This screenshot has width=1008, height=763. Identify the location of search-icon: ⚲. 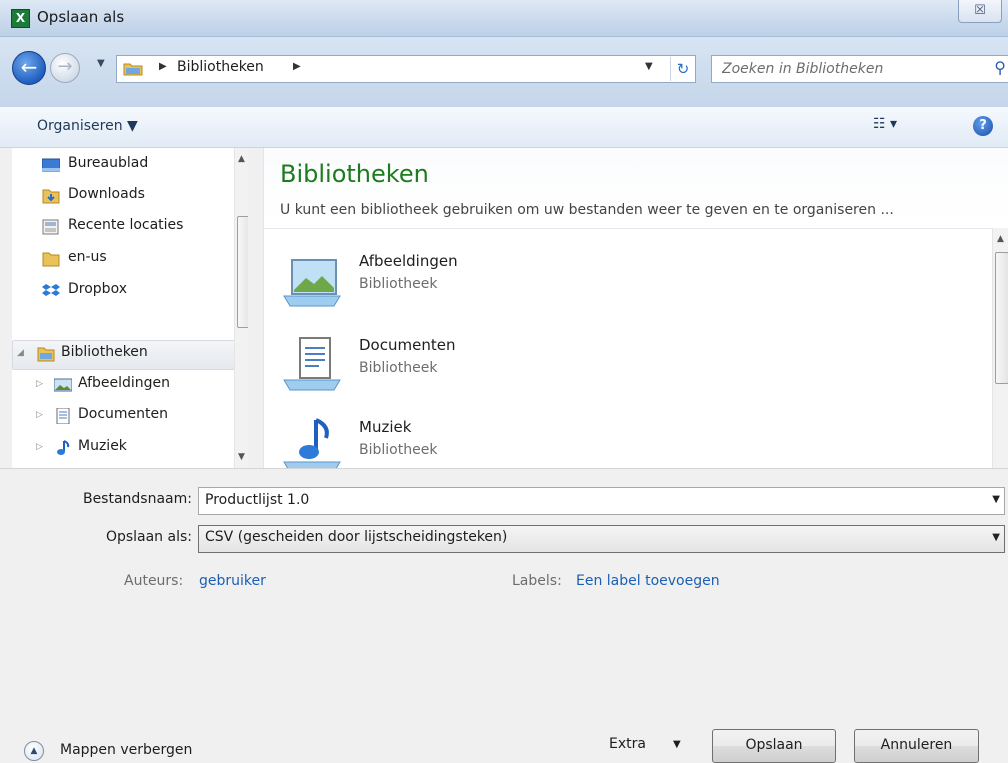
(1000, 67).